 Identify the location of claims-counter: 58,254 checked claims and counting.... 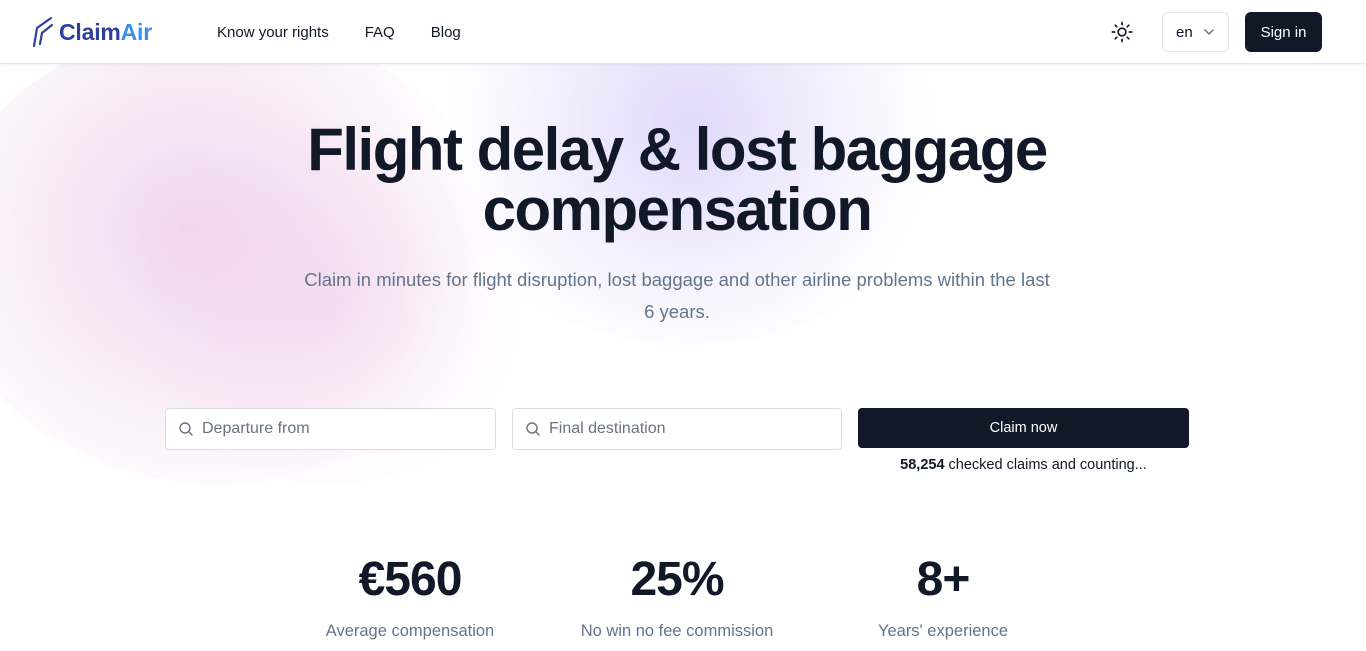
(1023, 465).